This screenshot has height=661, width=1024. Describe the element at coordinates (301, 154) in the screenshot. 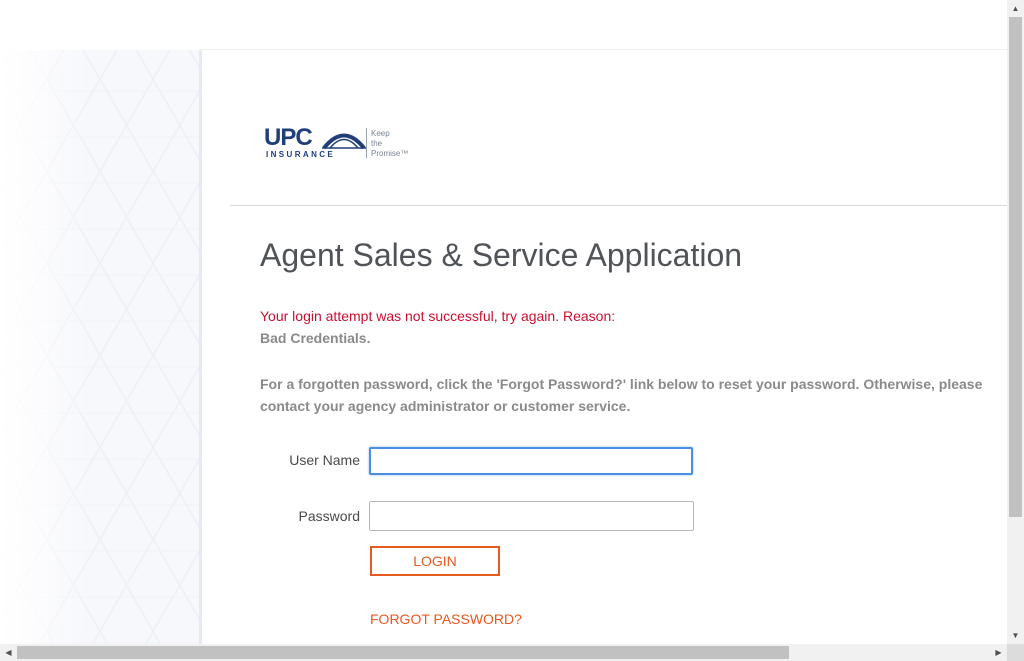

I see `logo-insurance-text: INSURANCE` at that location.